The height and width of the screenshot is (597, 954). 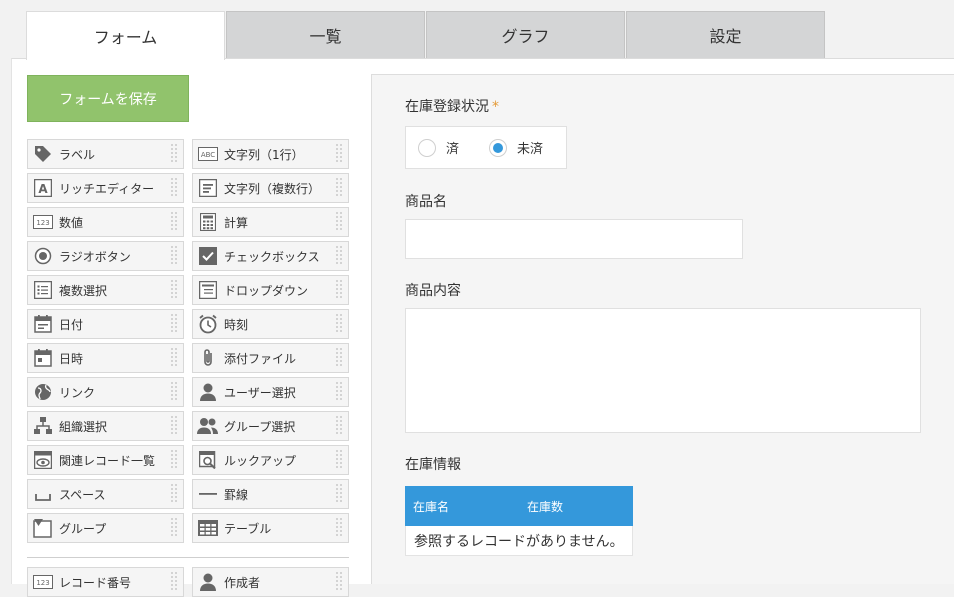 I want to click on palette-item: 計算, so click(x=270, y=222).